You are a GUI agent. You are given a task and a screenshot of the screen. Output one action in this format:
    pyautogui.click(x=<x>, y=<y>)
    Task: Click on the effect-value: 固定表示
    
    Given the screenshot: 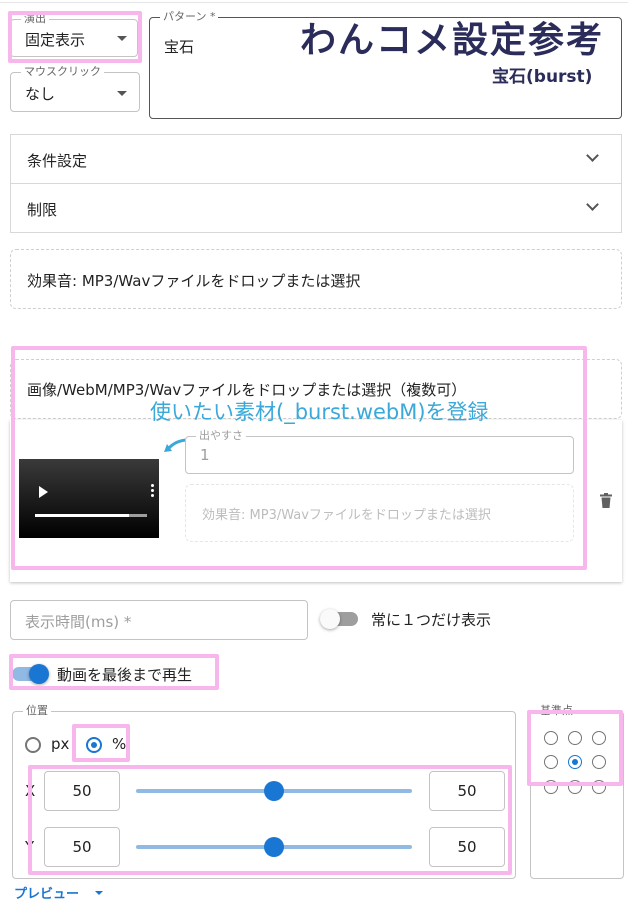 What is the action you would take?
    pyautogui.click(x=55, y=40)
    